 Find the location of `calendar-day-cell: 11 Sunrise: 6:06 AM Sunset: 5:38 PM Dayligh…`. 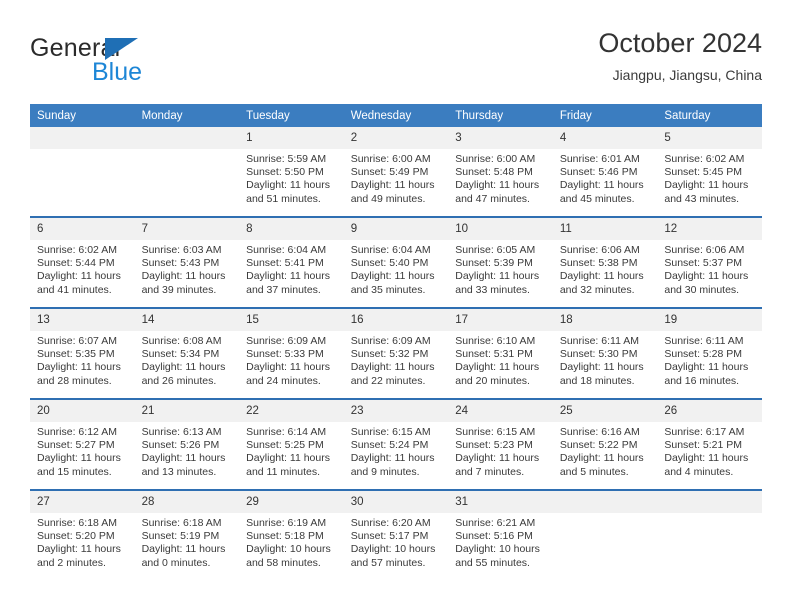

calendar-day-cell: 11 Sunrise: 6:06 AM Sunset: 5:38 PM Dayligh… is located at coordinates (605, 262).